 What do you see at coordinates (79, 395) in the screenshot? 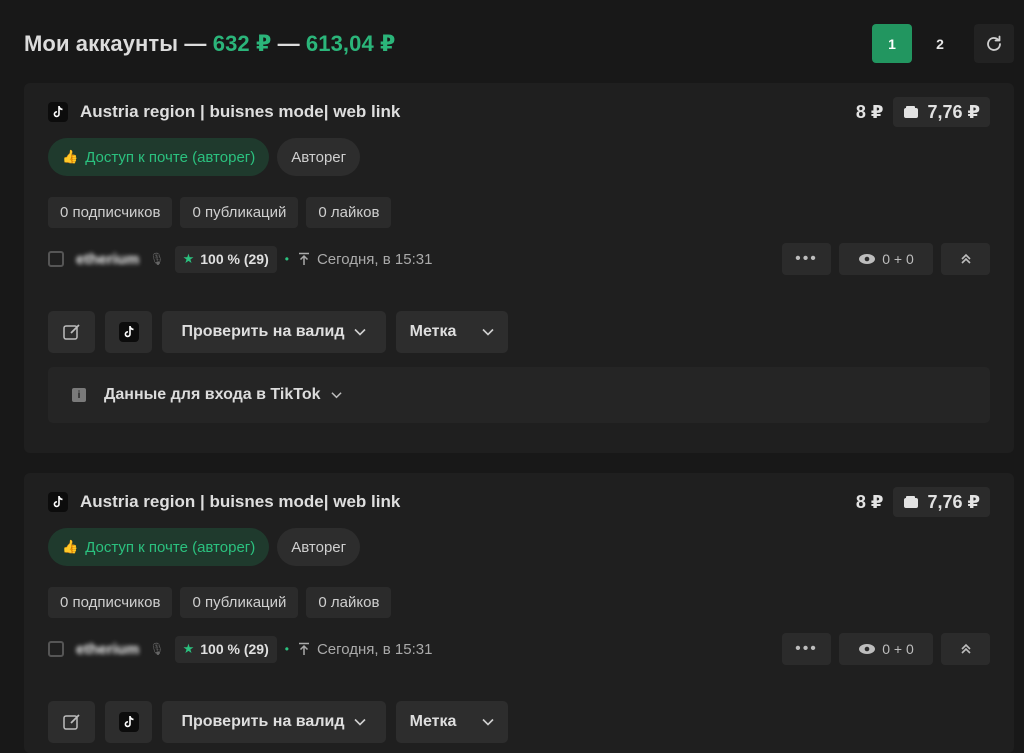
I see `info-icon: i` at bounding box center [79, 395].